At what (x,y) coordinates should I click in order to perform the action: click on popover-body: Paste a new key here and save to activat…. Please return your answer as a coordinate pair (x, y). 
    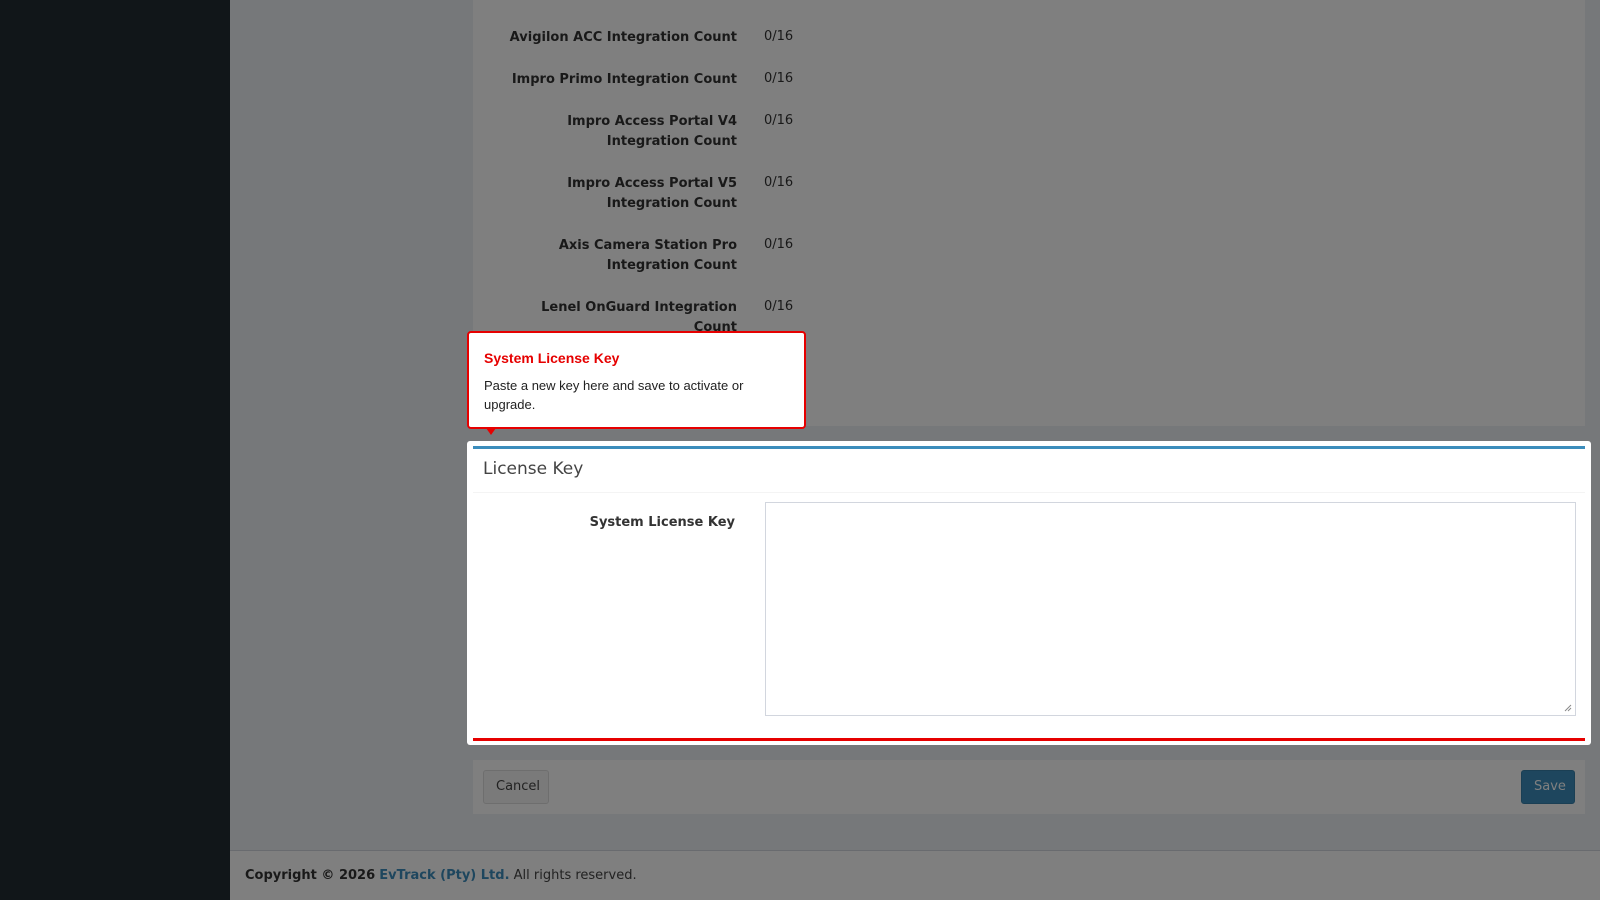
    Looking at the image, I should click on (614, 395).